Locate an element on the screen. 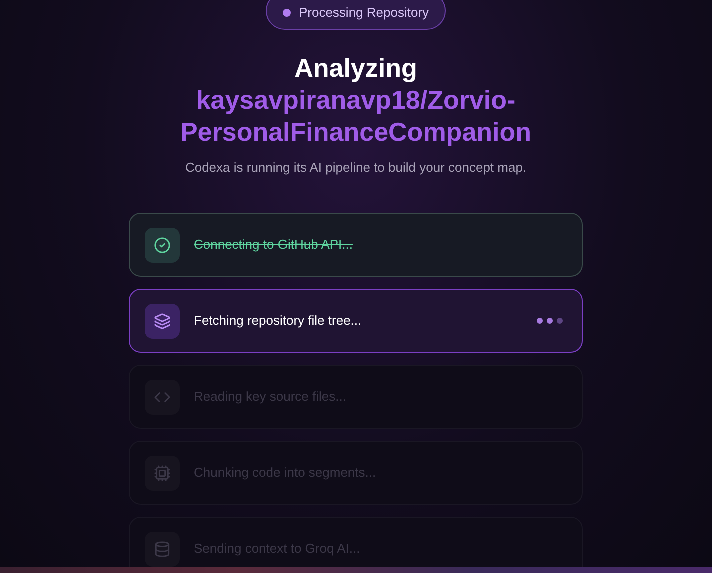  check-circle-icon is located at coordinates (162, 245).